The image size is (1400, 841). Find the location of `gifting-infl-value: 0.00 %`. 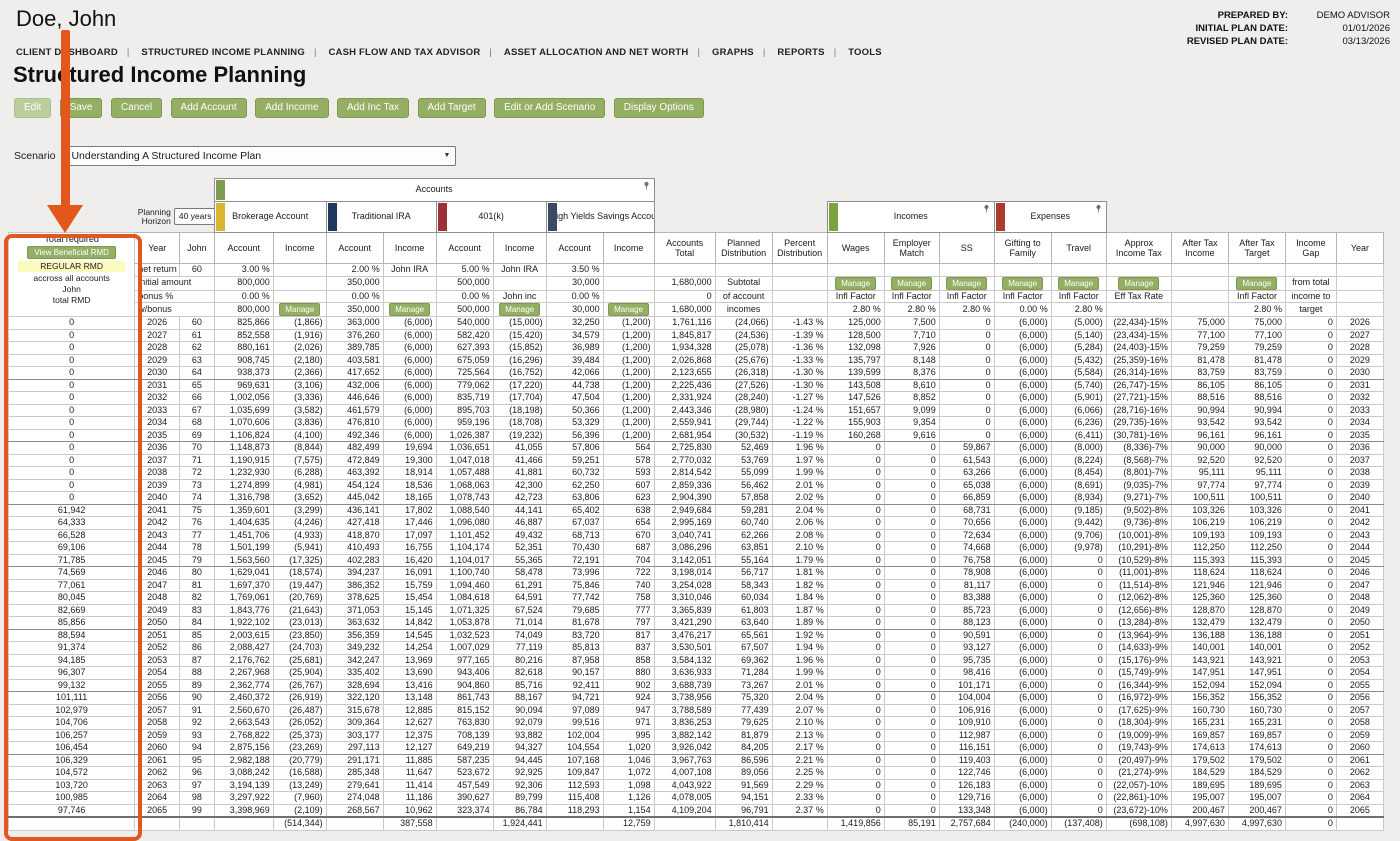

gifting-infl-value: 0.00 % is located at coordinates (1022, 309).